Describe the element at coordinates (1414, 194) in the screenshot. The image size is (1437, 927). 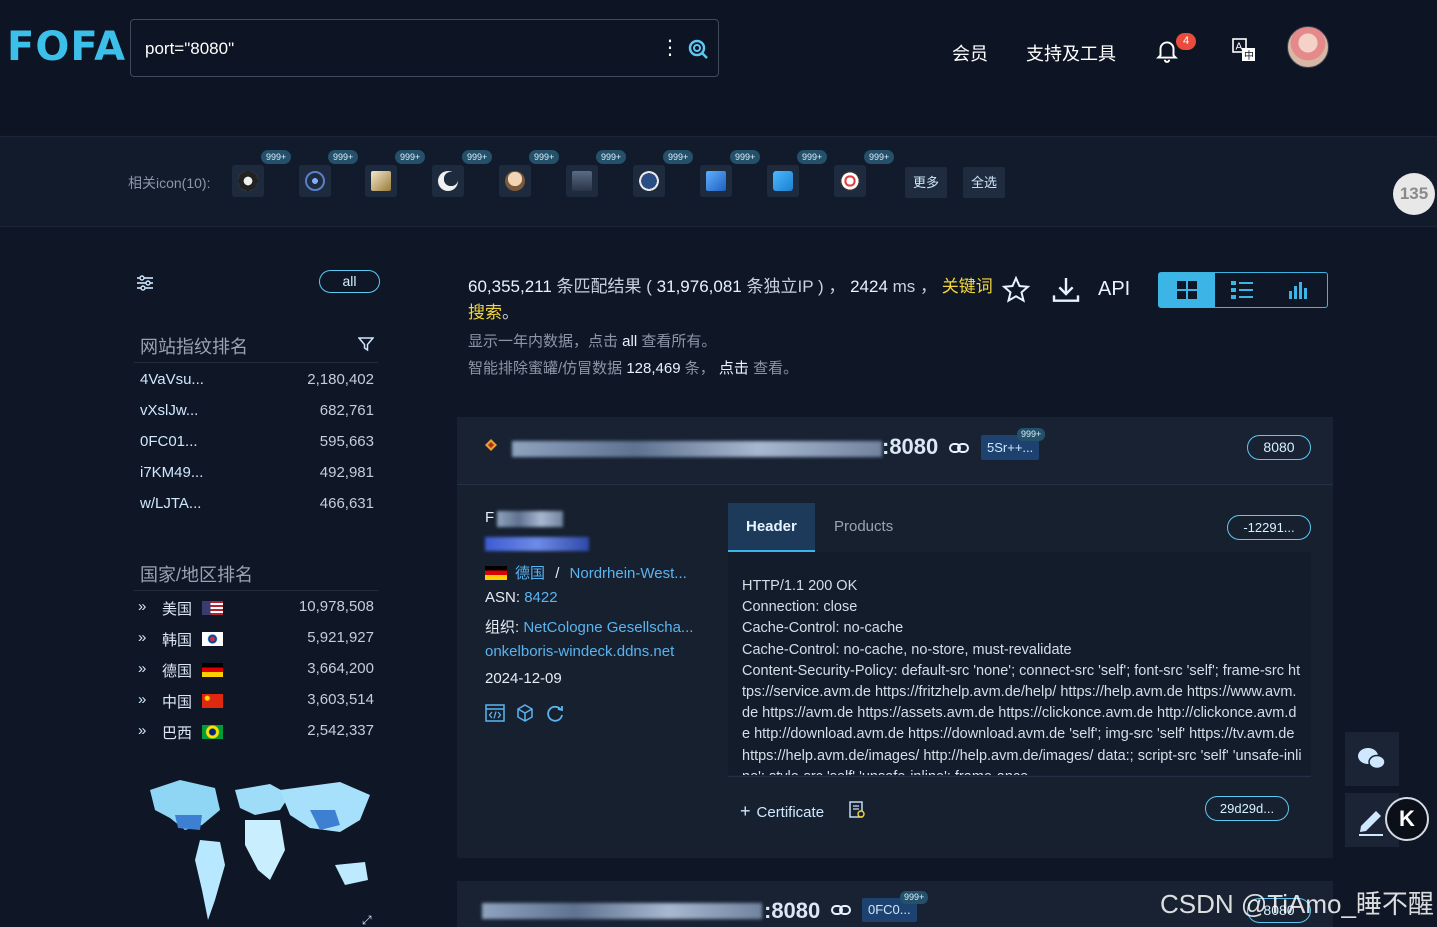
I see `floating-badge: 135` at that location.